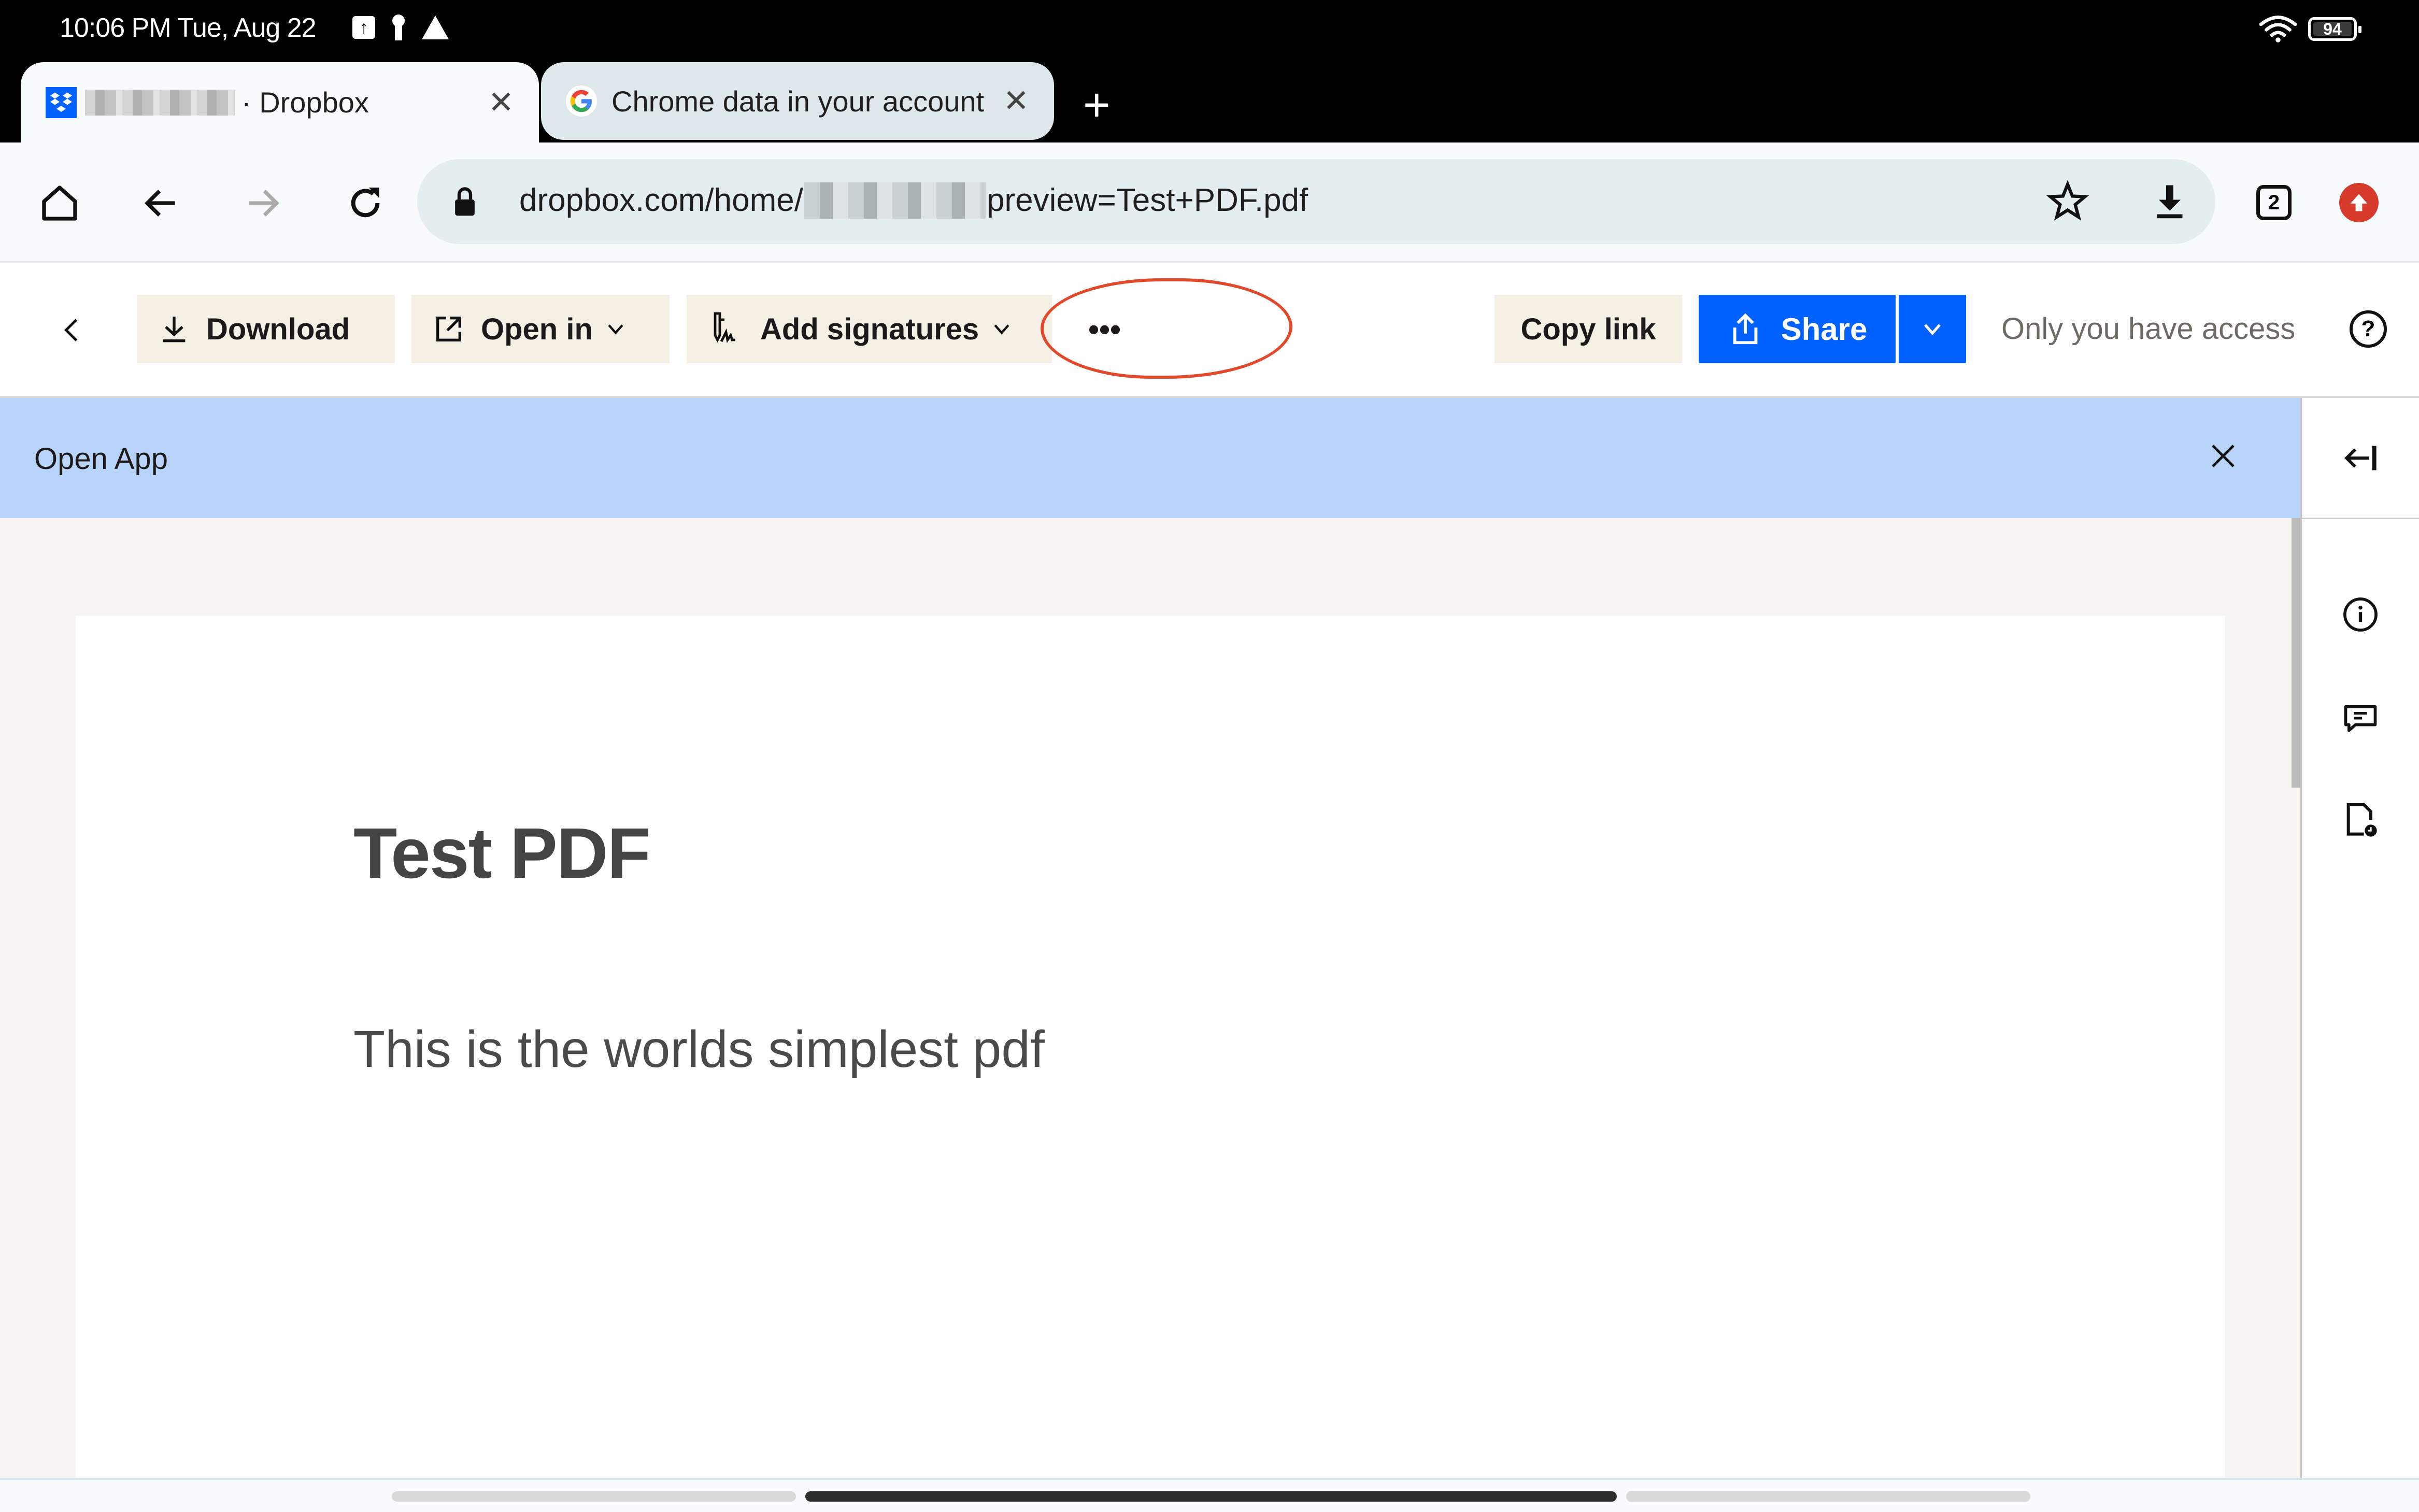 Image resolution: width=2419 pixels, height=1512 pixels. What do you see at coordinates (895, 201) in the screenshot?
I see `redacted-url-segment` at bounding box center [895, 201].